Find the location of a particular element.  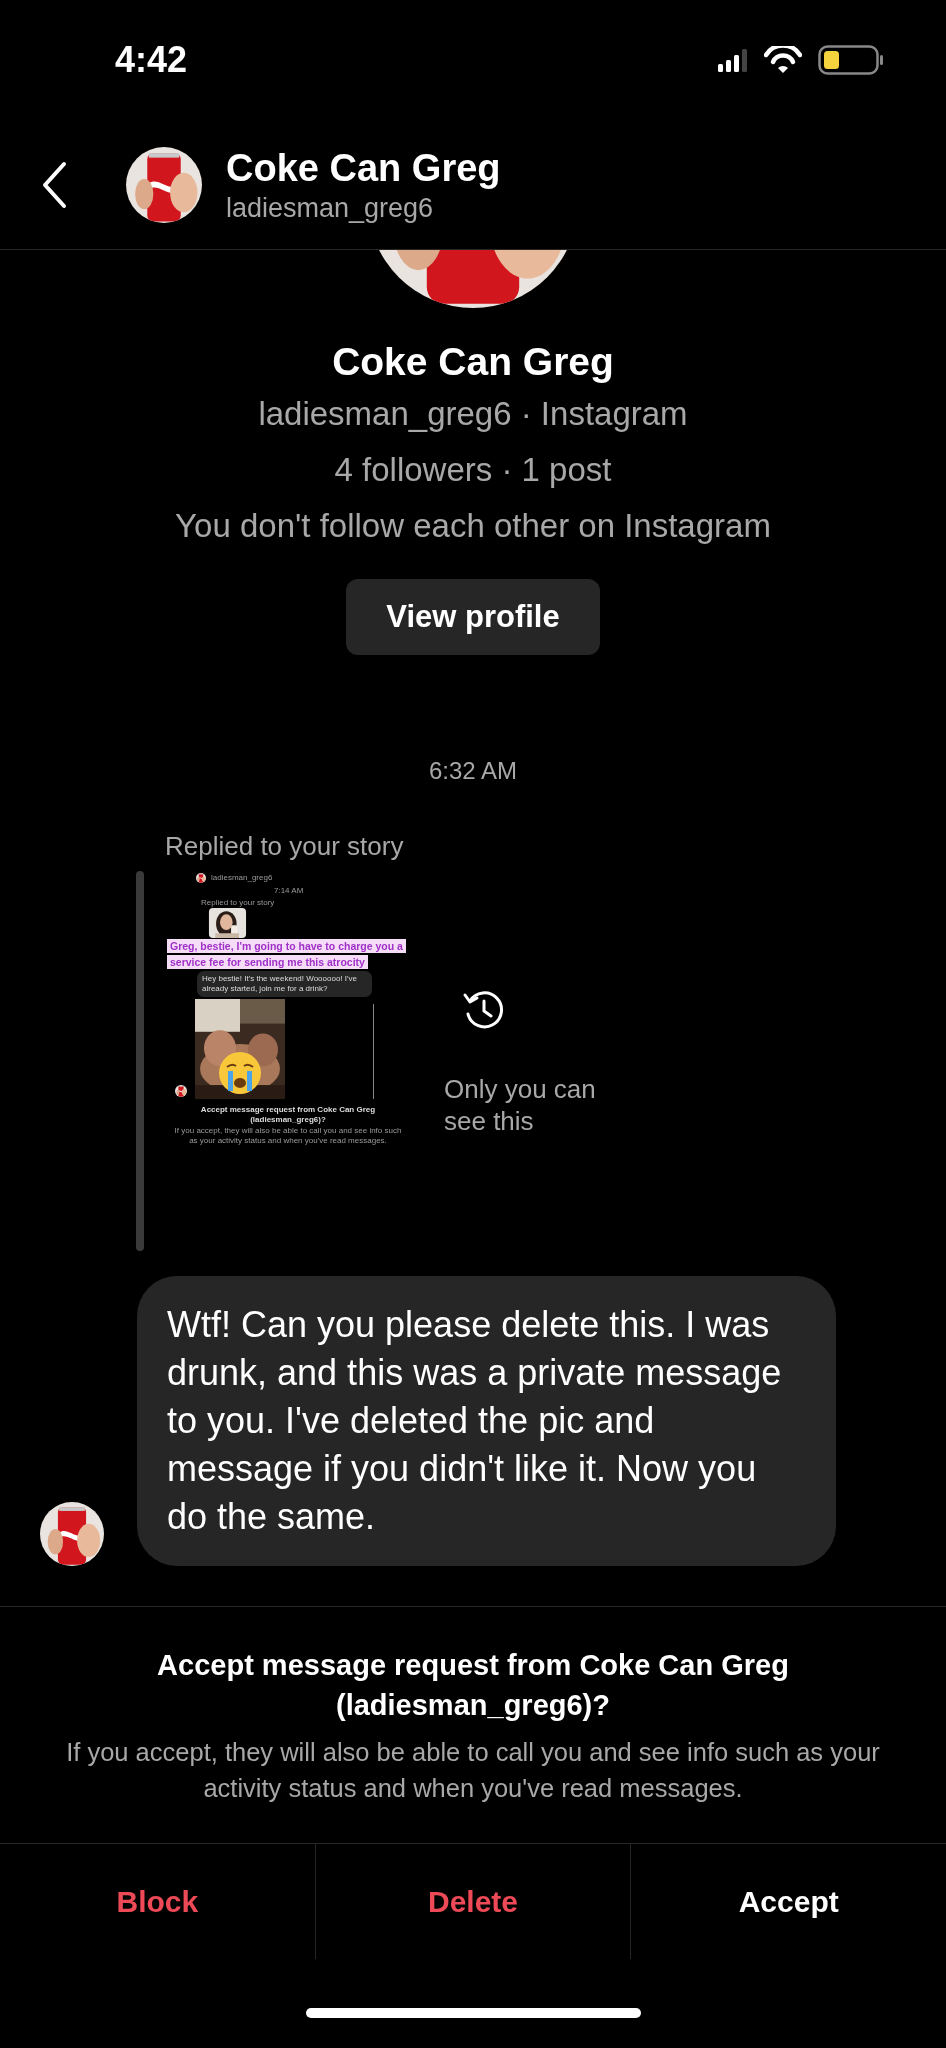

relationship-note: You don't follow each other on Instagram is located at coordinates (473, 526).